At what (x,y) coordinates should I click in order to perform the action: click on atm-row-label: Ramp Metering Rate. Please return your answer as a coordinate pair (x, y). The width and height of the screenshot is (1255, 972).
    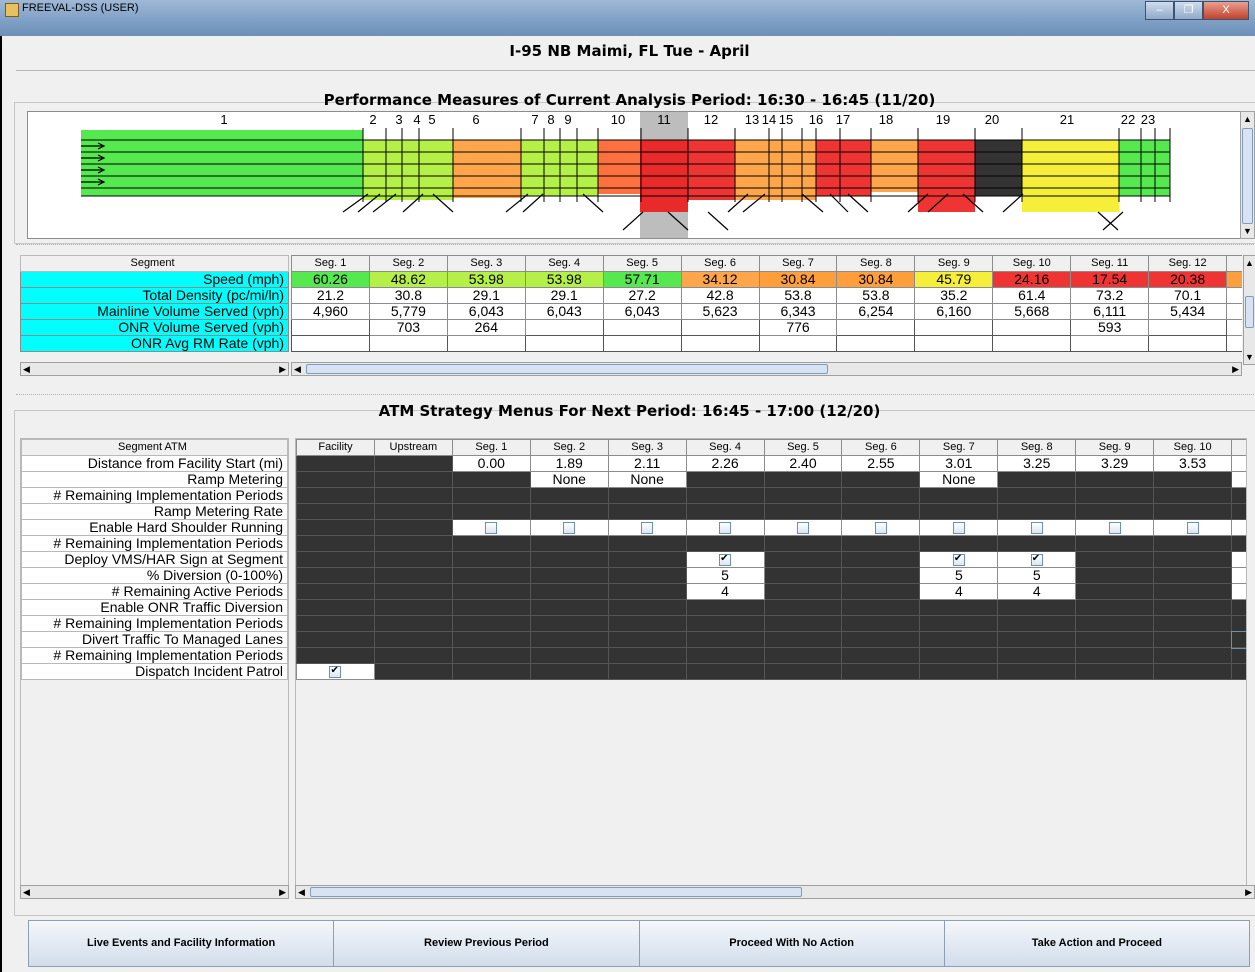
    Looking at the image, I should click on (154, 511).